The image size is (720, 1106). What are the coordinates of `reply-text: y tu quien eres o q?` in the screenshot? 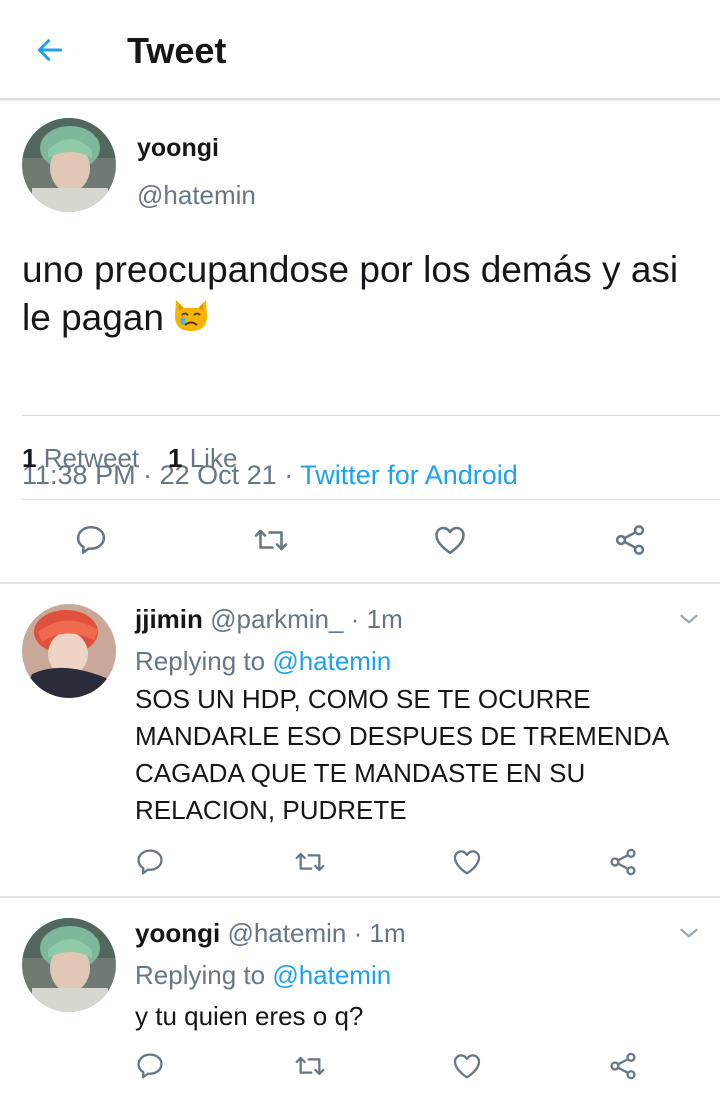 It's located at (249, 1016).